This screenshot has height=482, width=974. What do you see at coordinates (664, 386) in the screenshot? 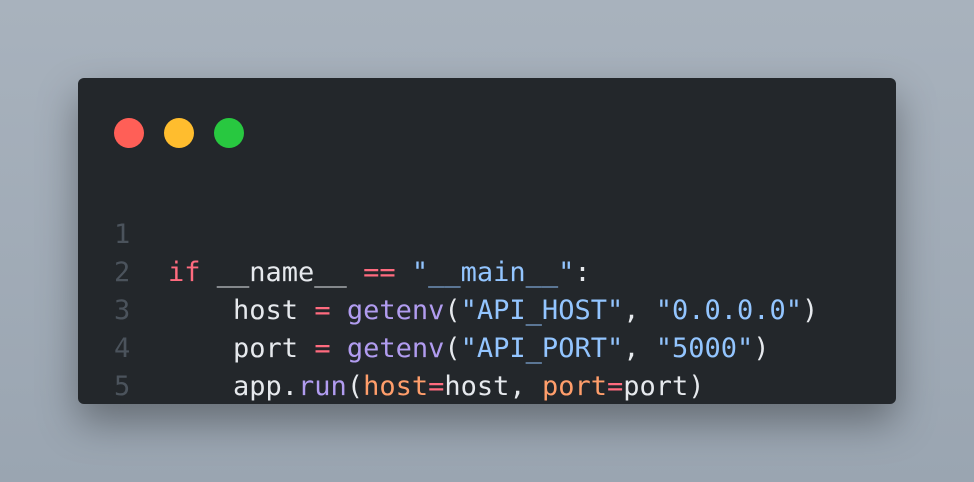
I see `code-token-default: port)` at bounding box center [664, 386].